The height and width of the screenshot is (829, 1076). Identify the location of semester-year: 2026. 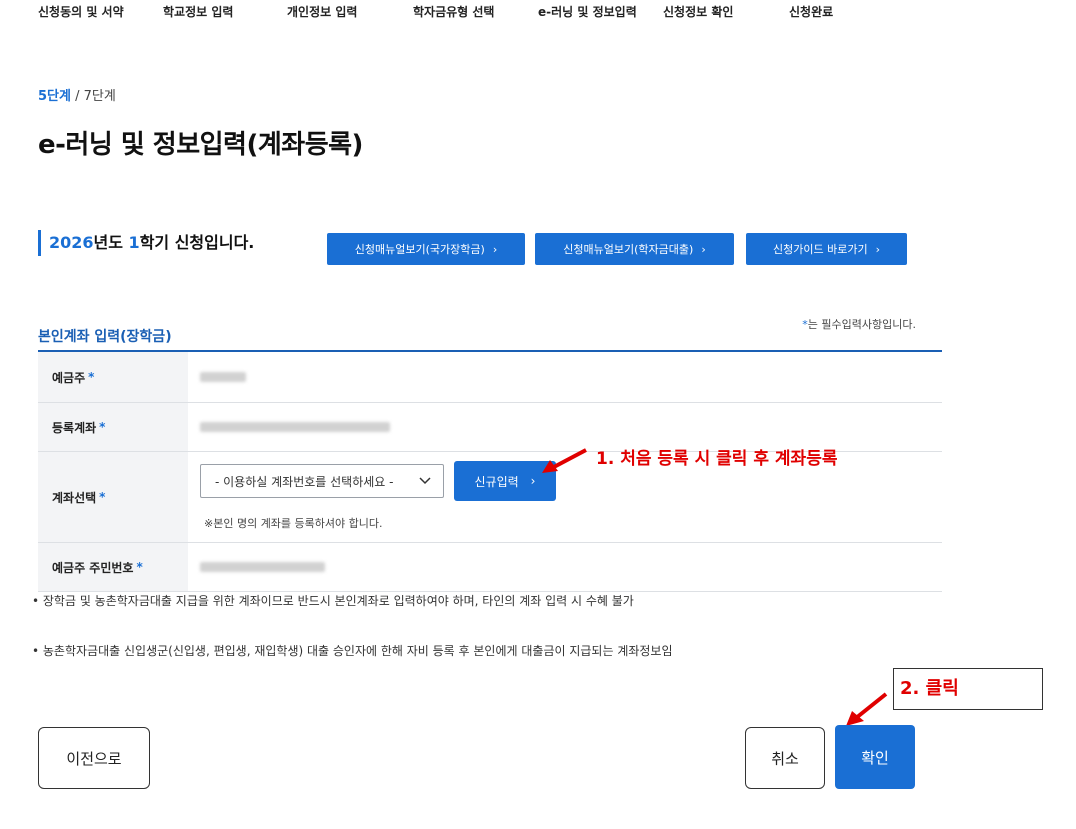
(71, 242).